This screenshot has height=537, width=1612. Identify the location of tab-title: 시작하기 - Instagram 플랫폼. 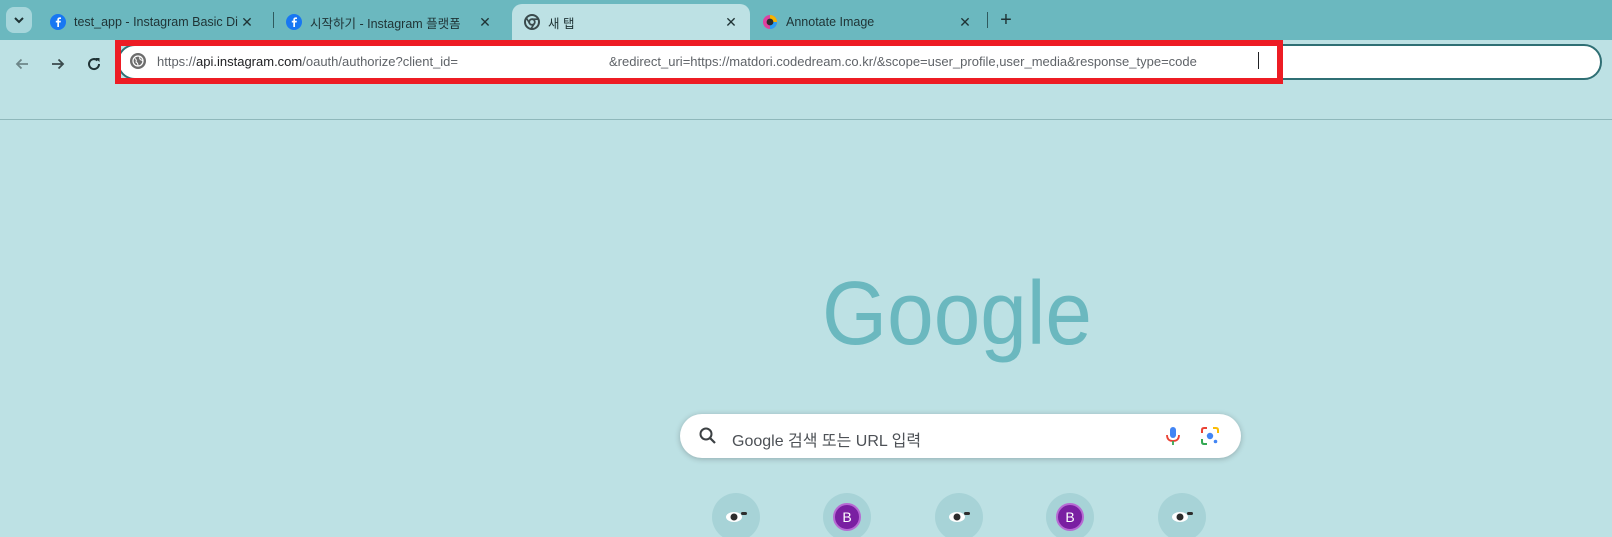
(385, 23).